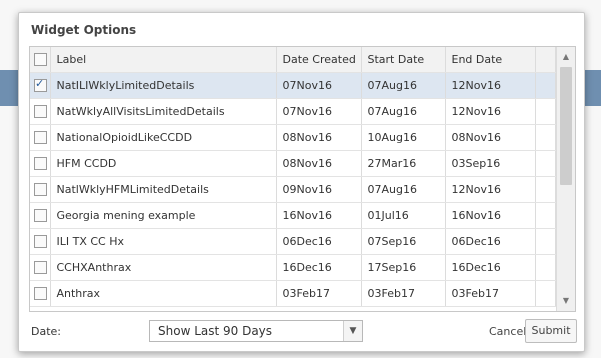  I want to click on select-all-checkbox, so click(40, 60).